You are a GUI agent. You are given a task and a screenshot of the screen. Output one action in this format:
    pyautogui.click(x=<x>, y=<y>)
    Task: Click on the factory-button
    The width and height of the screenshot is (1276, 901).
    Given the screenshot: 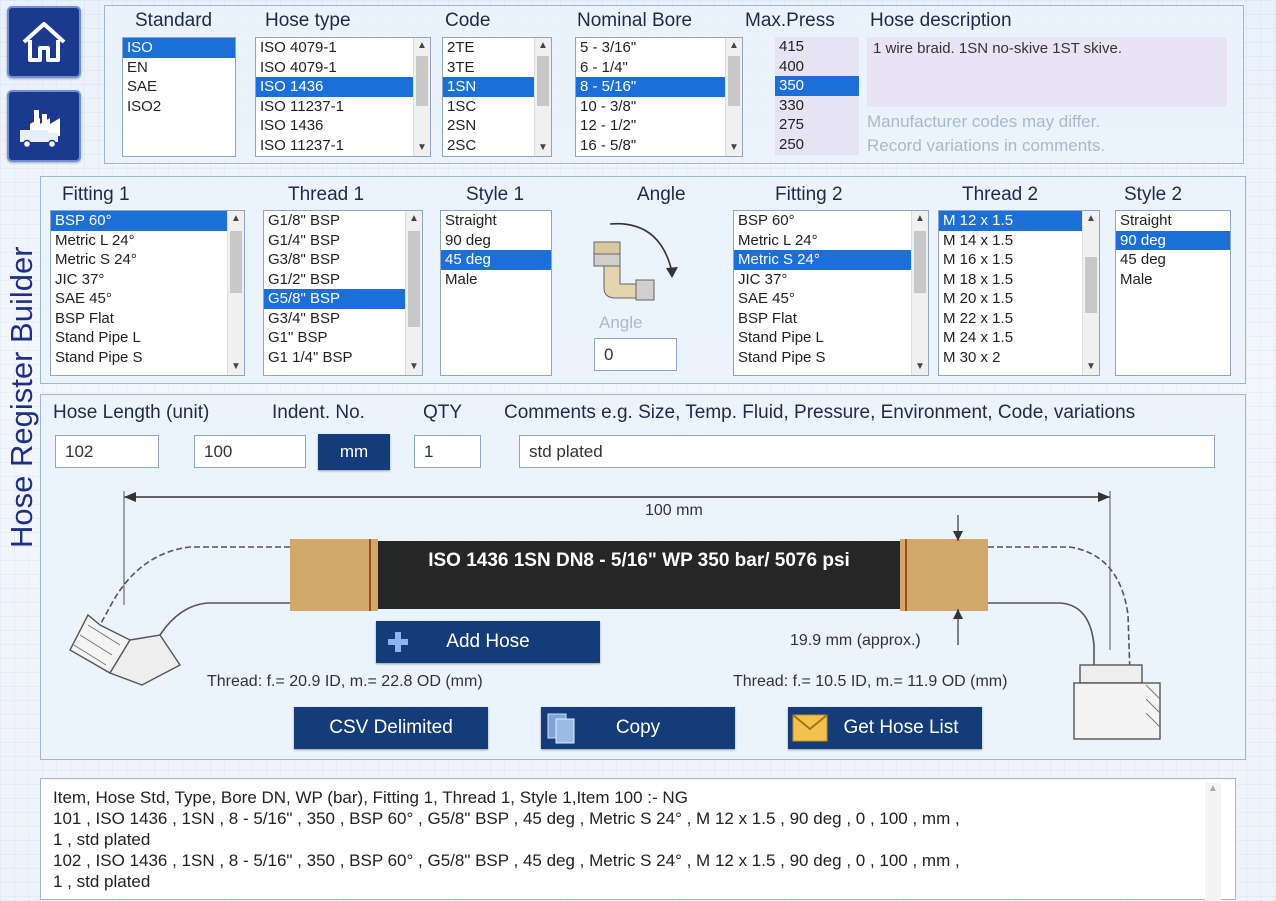 What is the action you would take?
    pyautogui.click(x=44, y=126)
    